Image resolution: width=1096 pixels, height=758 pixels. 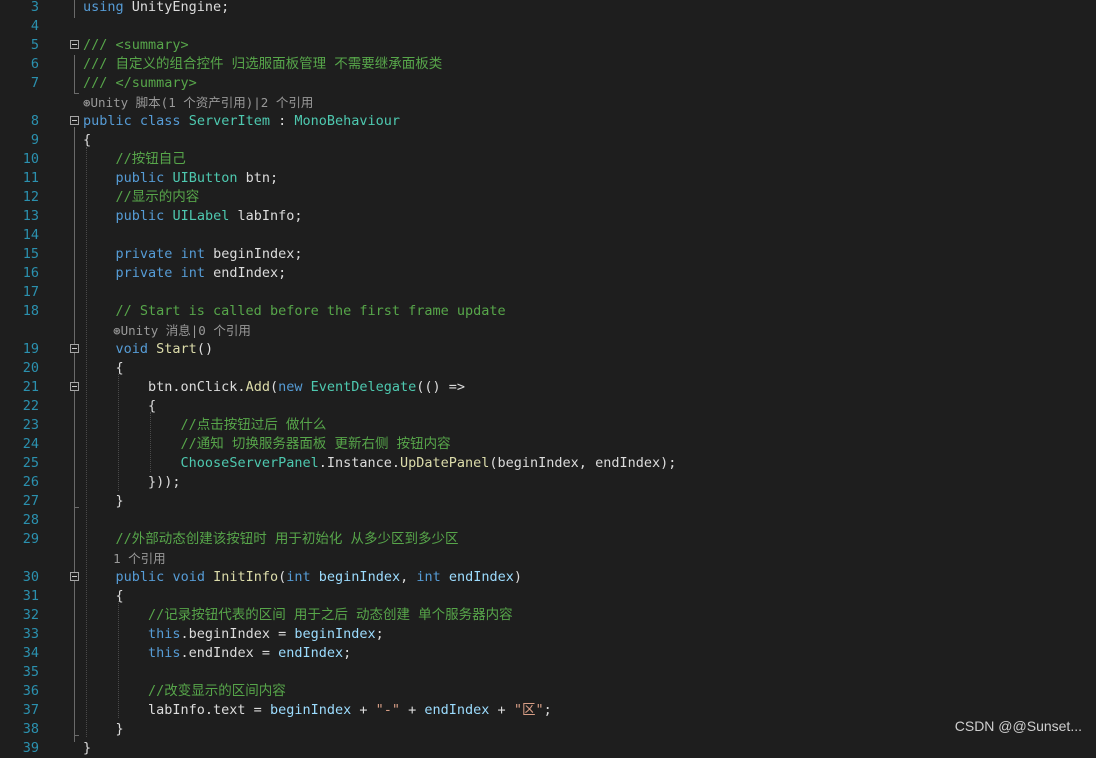 I want to click on code-line: 12 //显示的内容, so click(x=548, y=197).